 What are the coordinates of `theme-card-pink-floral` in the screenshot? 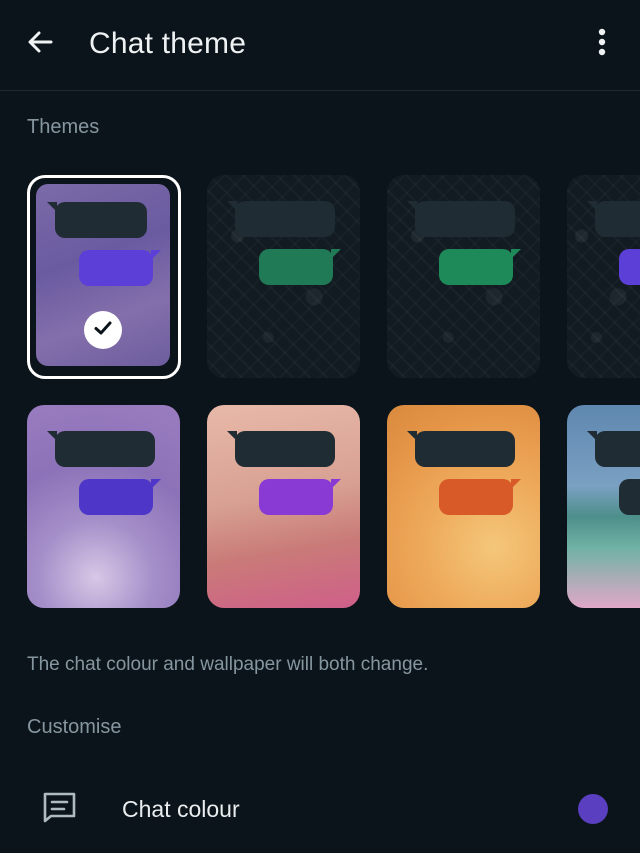 It's located at (283, 506).